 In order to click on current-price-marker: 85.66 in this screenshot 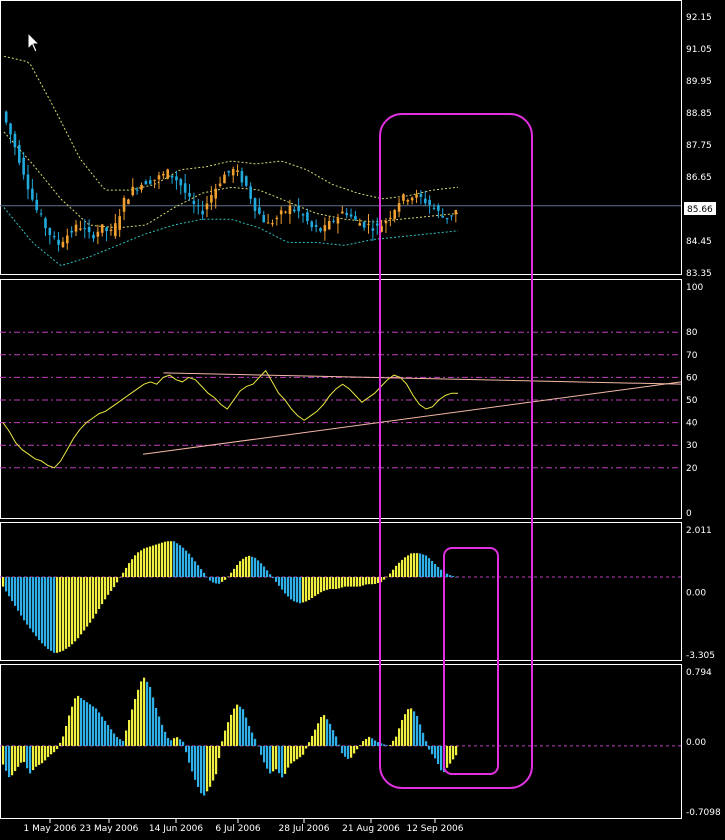, I will do `click(700, 208)`.